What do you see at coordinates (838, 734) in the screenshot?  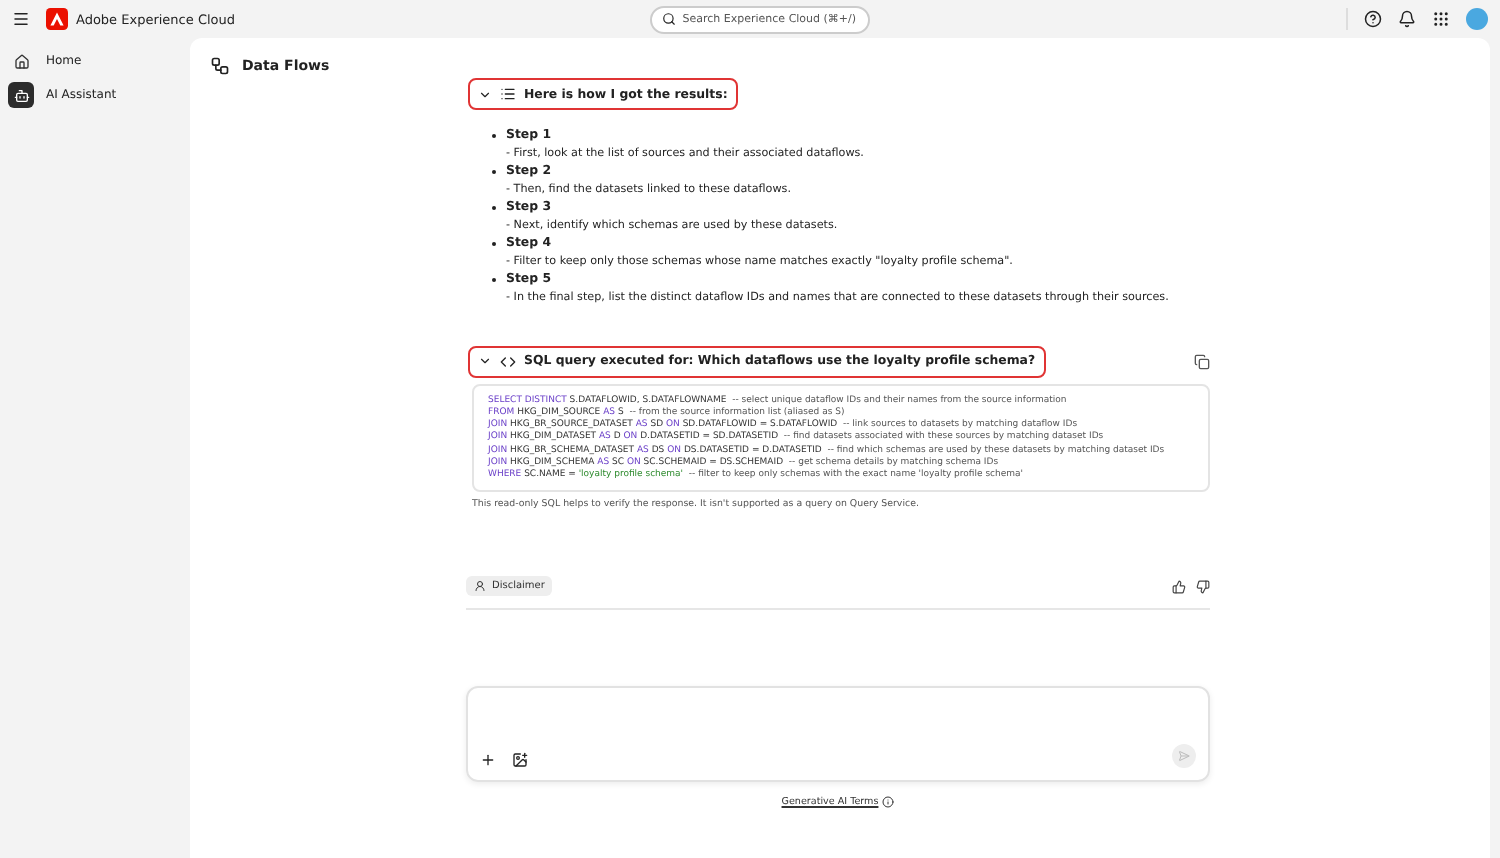 I see `prompt-field` at bounding box center [838, 734].